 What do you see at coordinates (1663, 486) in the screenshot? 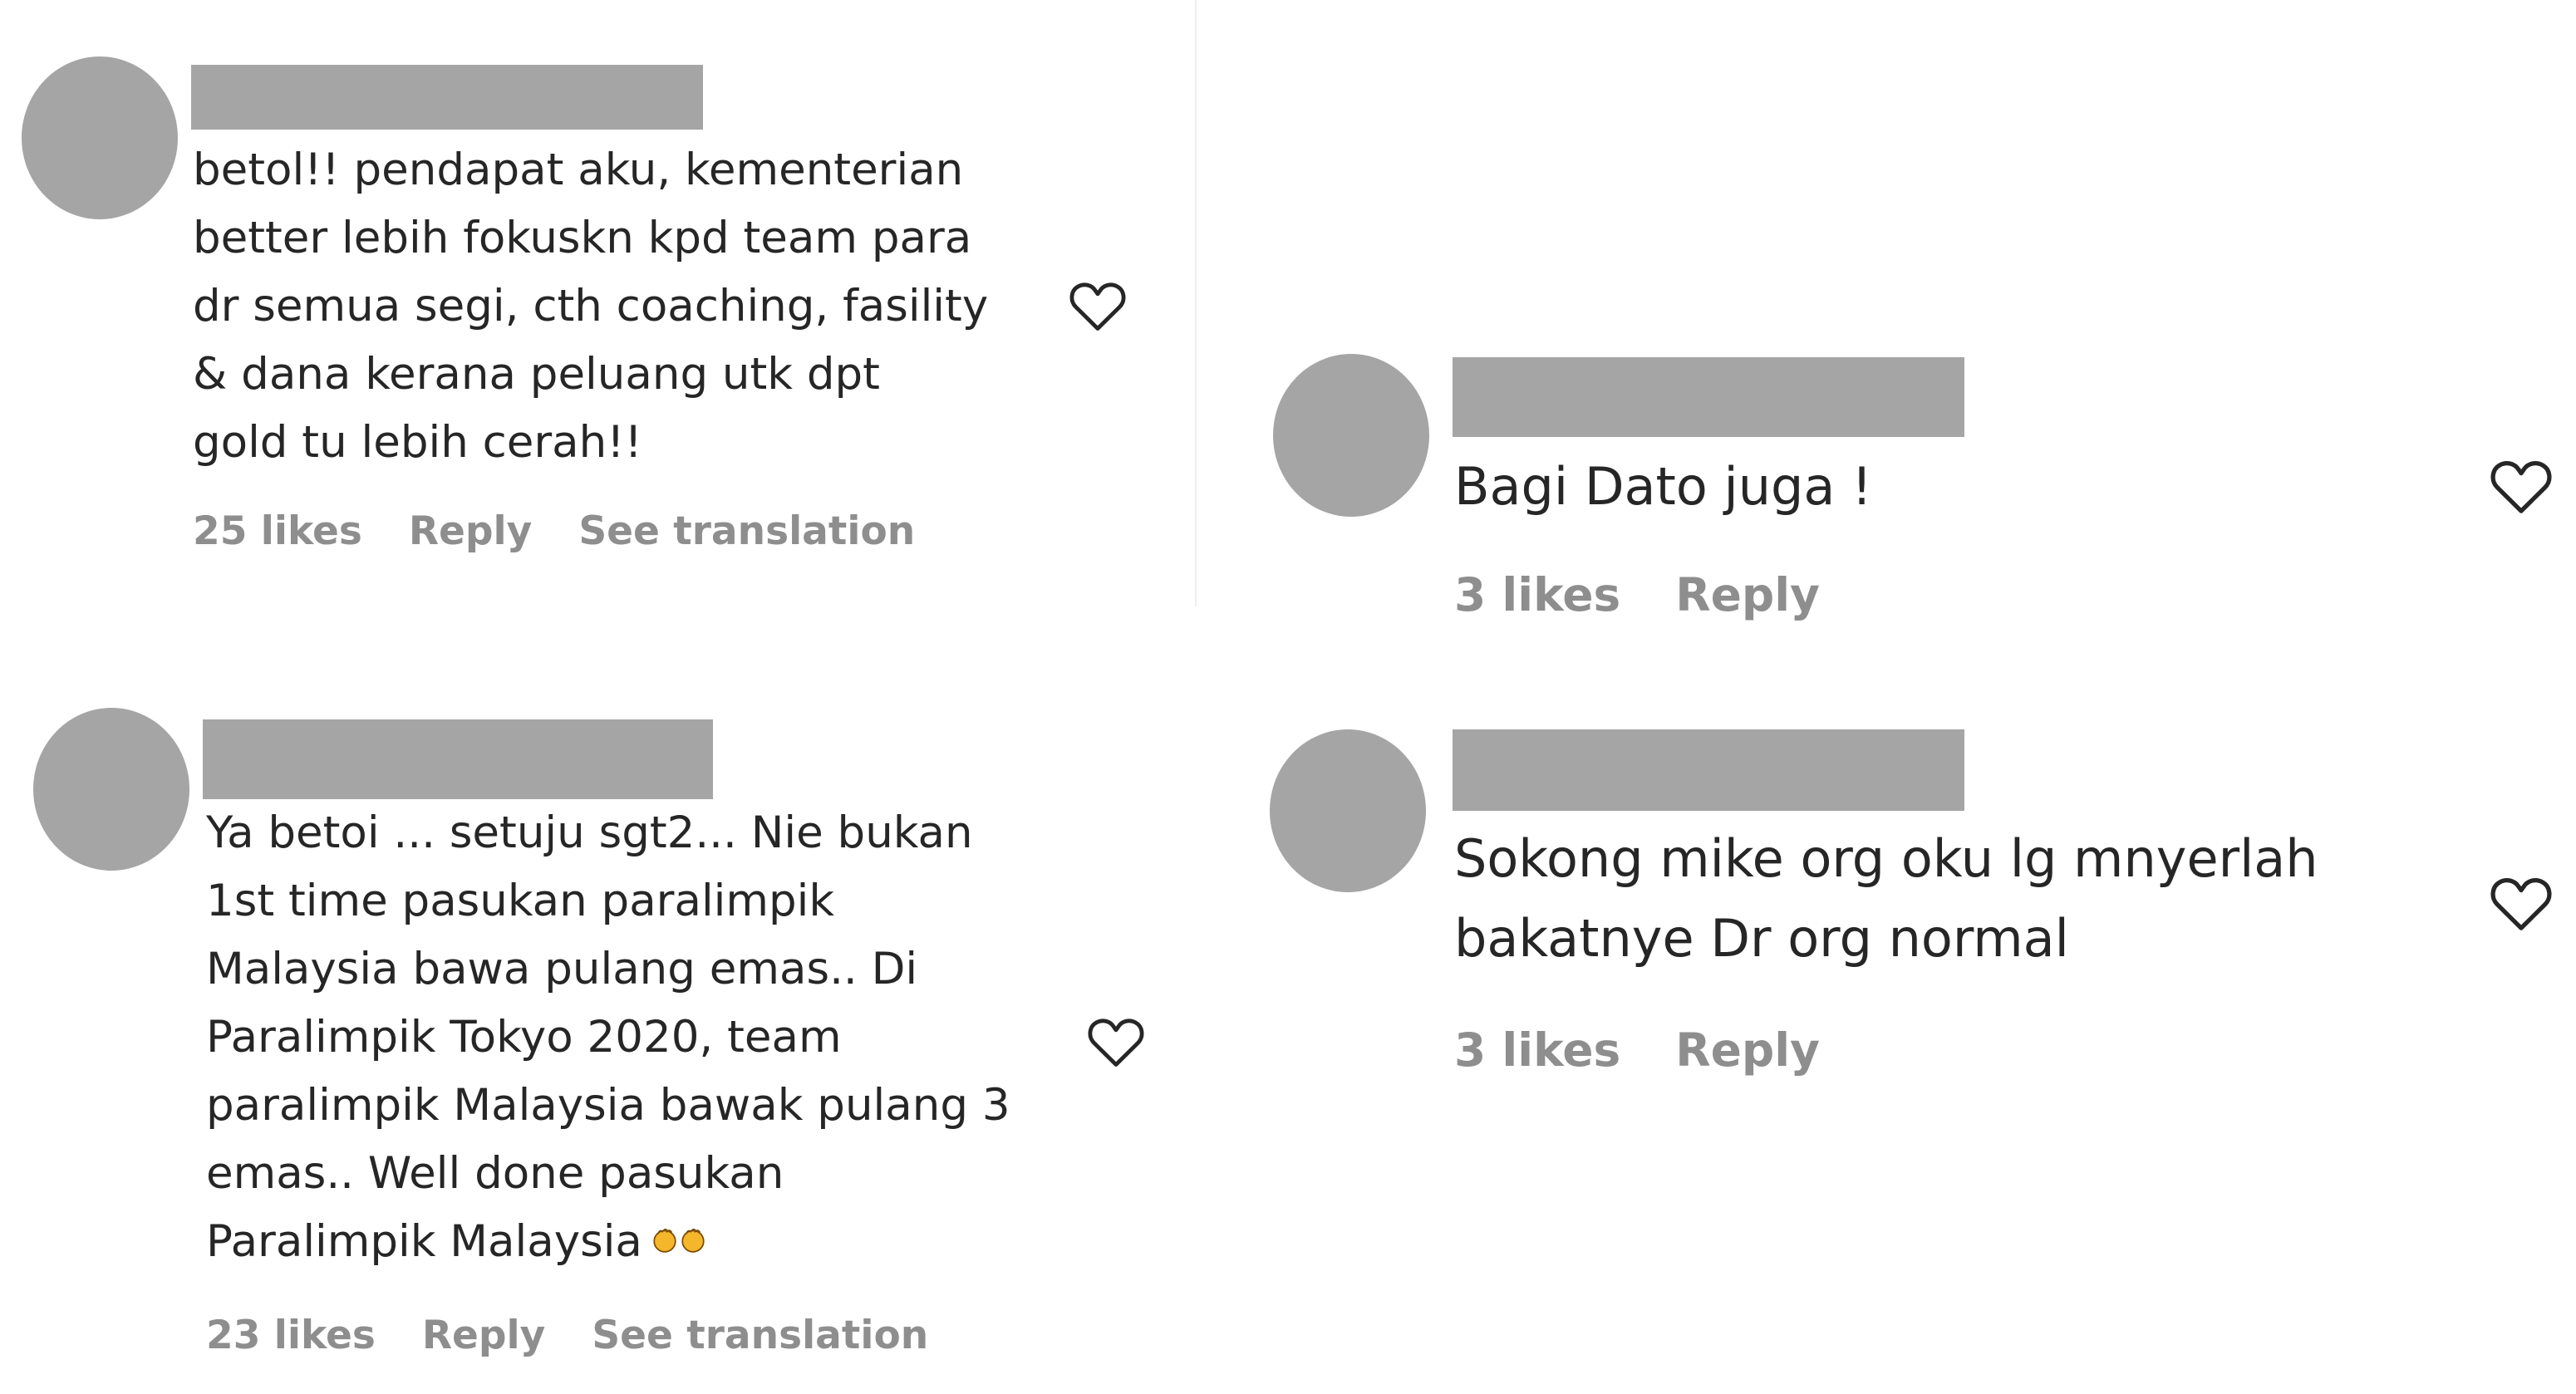
I see `comment-text: Bagi Dato juga !` at bounding box center [1663, 486].